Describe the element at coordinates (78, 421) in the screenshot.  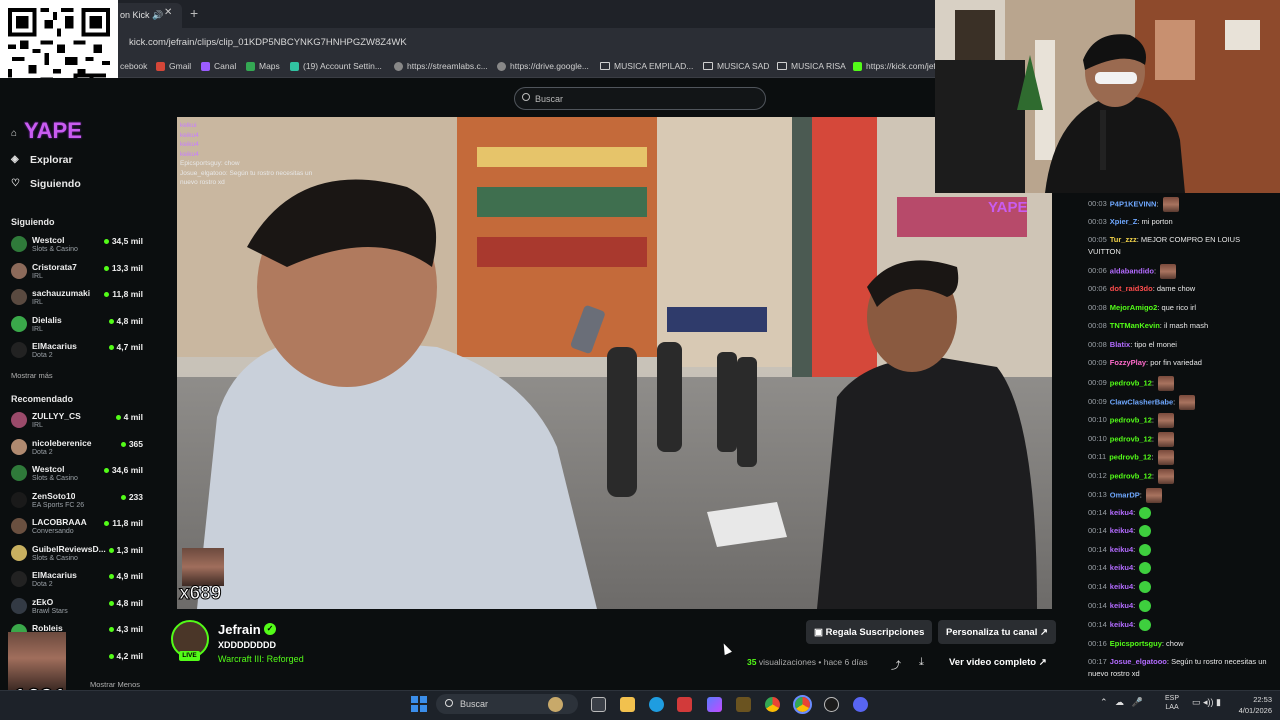
I see `channel-item: ZULLYY_CS IRL 4 mil` at that location.